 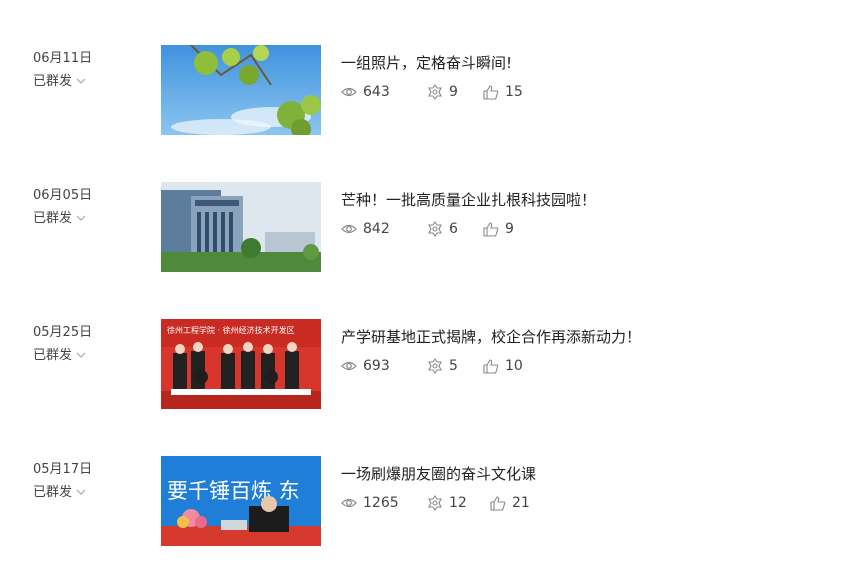 I want to click on likes-stat: 15, so click(x=503, y=92).